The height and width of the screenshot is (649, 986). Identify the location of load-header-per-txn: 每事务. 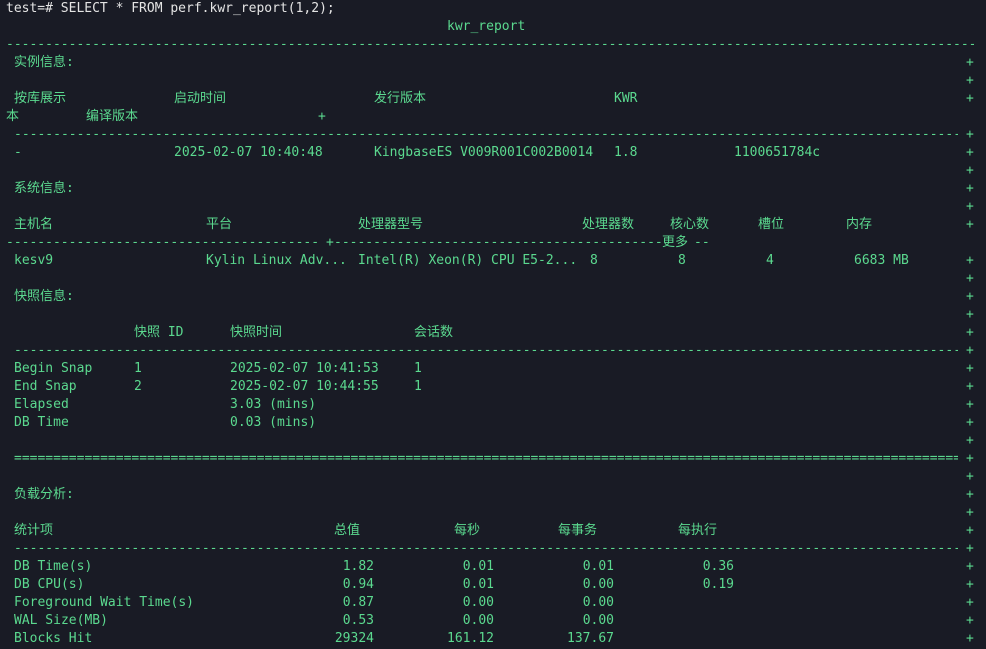
(578, 530).